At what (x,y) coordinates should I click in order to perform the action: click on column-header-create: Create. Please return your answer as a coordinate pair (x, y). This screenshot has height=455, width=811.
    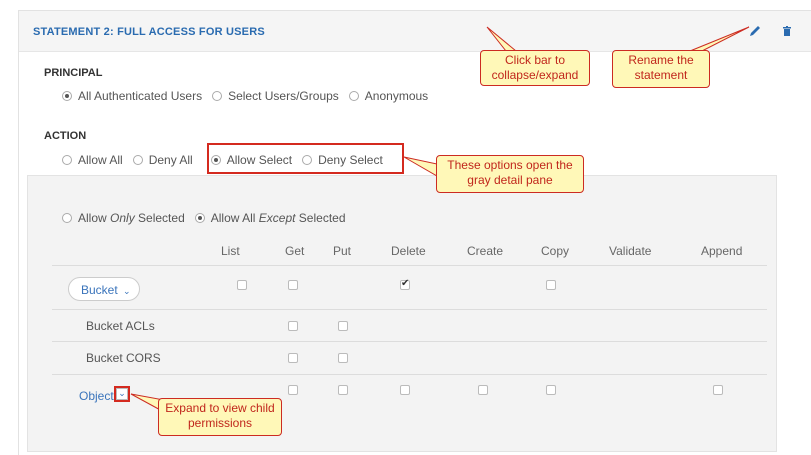
    Looking at the image, I should click on (485, 251).